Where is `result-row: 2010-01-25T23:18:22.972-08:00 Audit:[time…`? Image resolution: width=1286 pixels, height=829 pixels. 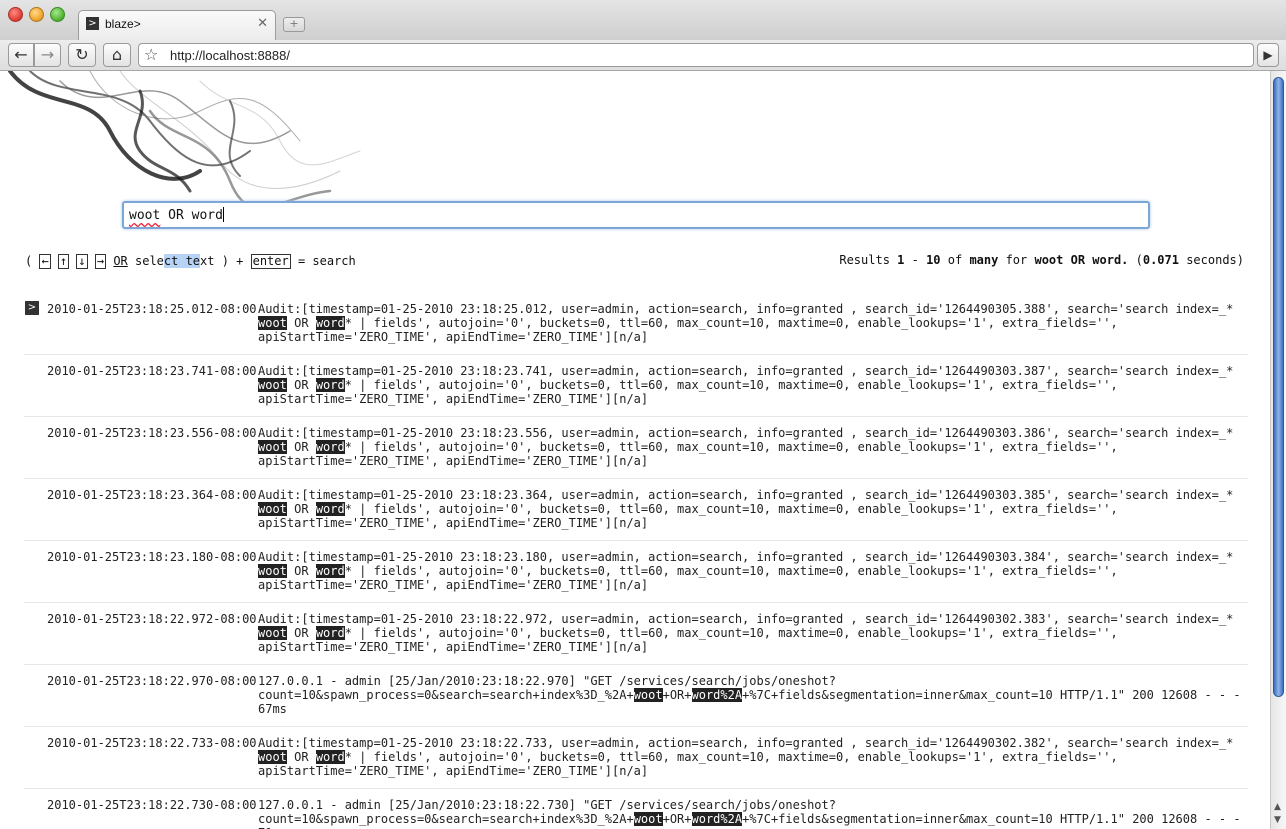 result-row: 2010-01-25T23:18:22.972-08:00 Audit:[time… is located at coordinates (636, 634).